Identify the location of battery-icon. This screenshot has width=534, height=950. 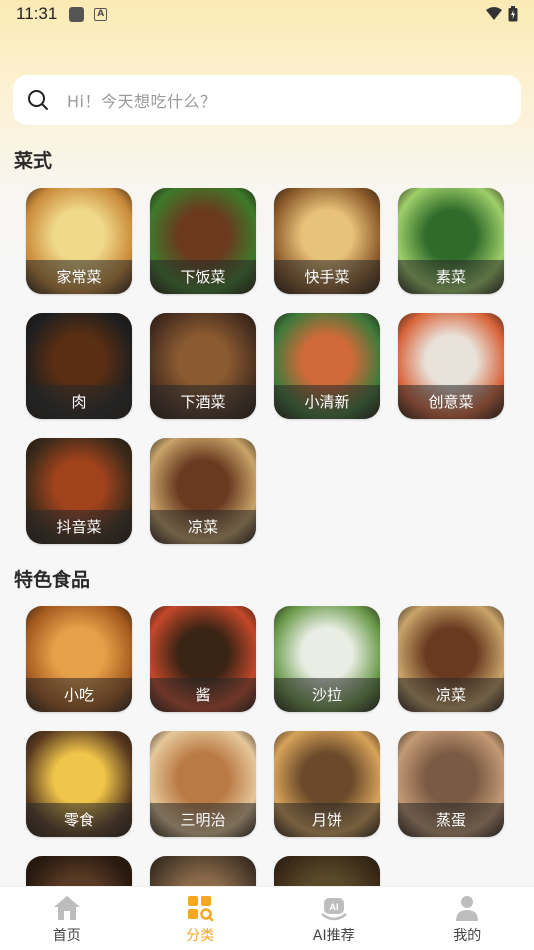
(513, 14).